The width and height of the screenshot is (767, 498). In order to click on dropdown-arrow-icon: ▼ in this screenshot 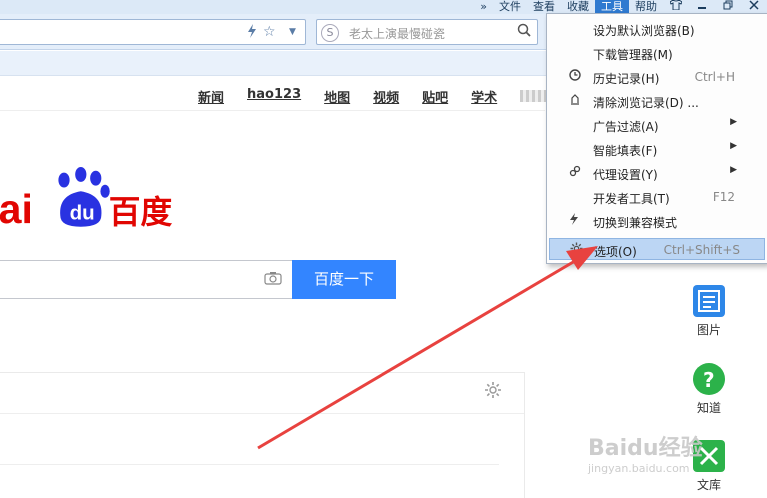, I will do `click(292, 32)`.